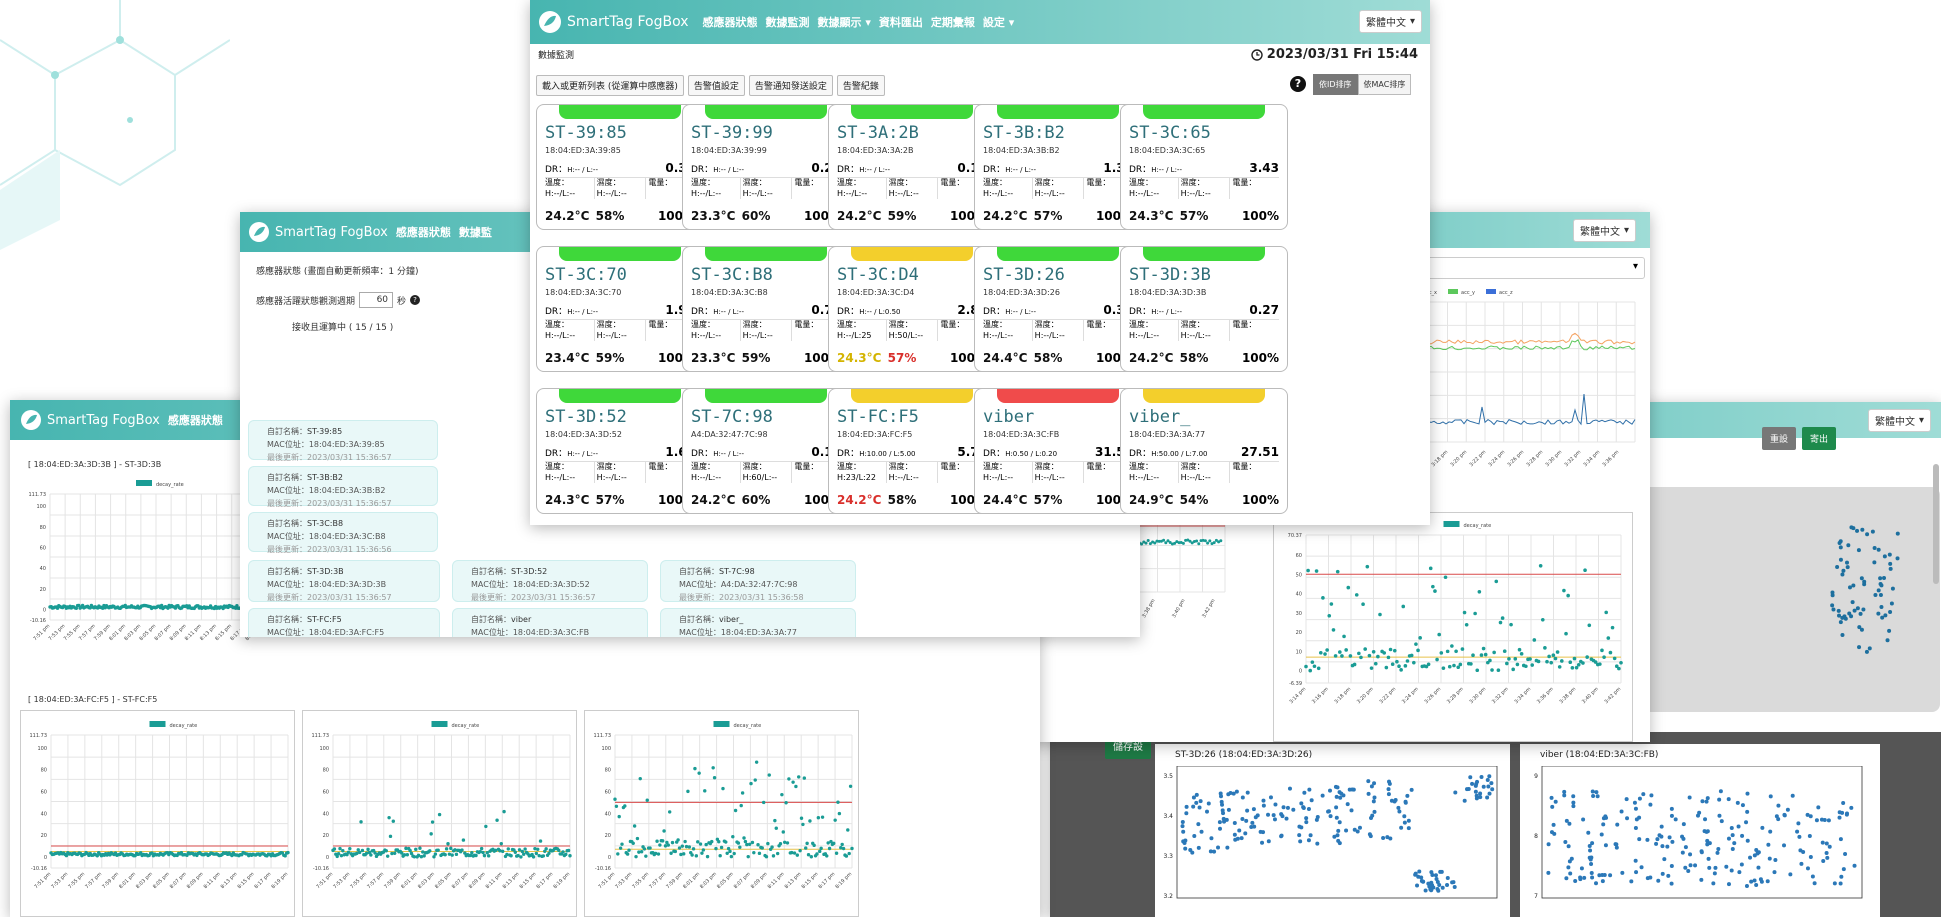 The height and width of the screenshot is (917, 1941). What do you see at coordinates (788, 22) in the screenshot?
I see `nav-data-monitor: 數據監測` at bounding box center [788, 22].